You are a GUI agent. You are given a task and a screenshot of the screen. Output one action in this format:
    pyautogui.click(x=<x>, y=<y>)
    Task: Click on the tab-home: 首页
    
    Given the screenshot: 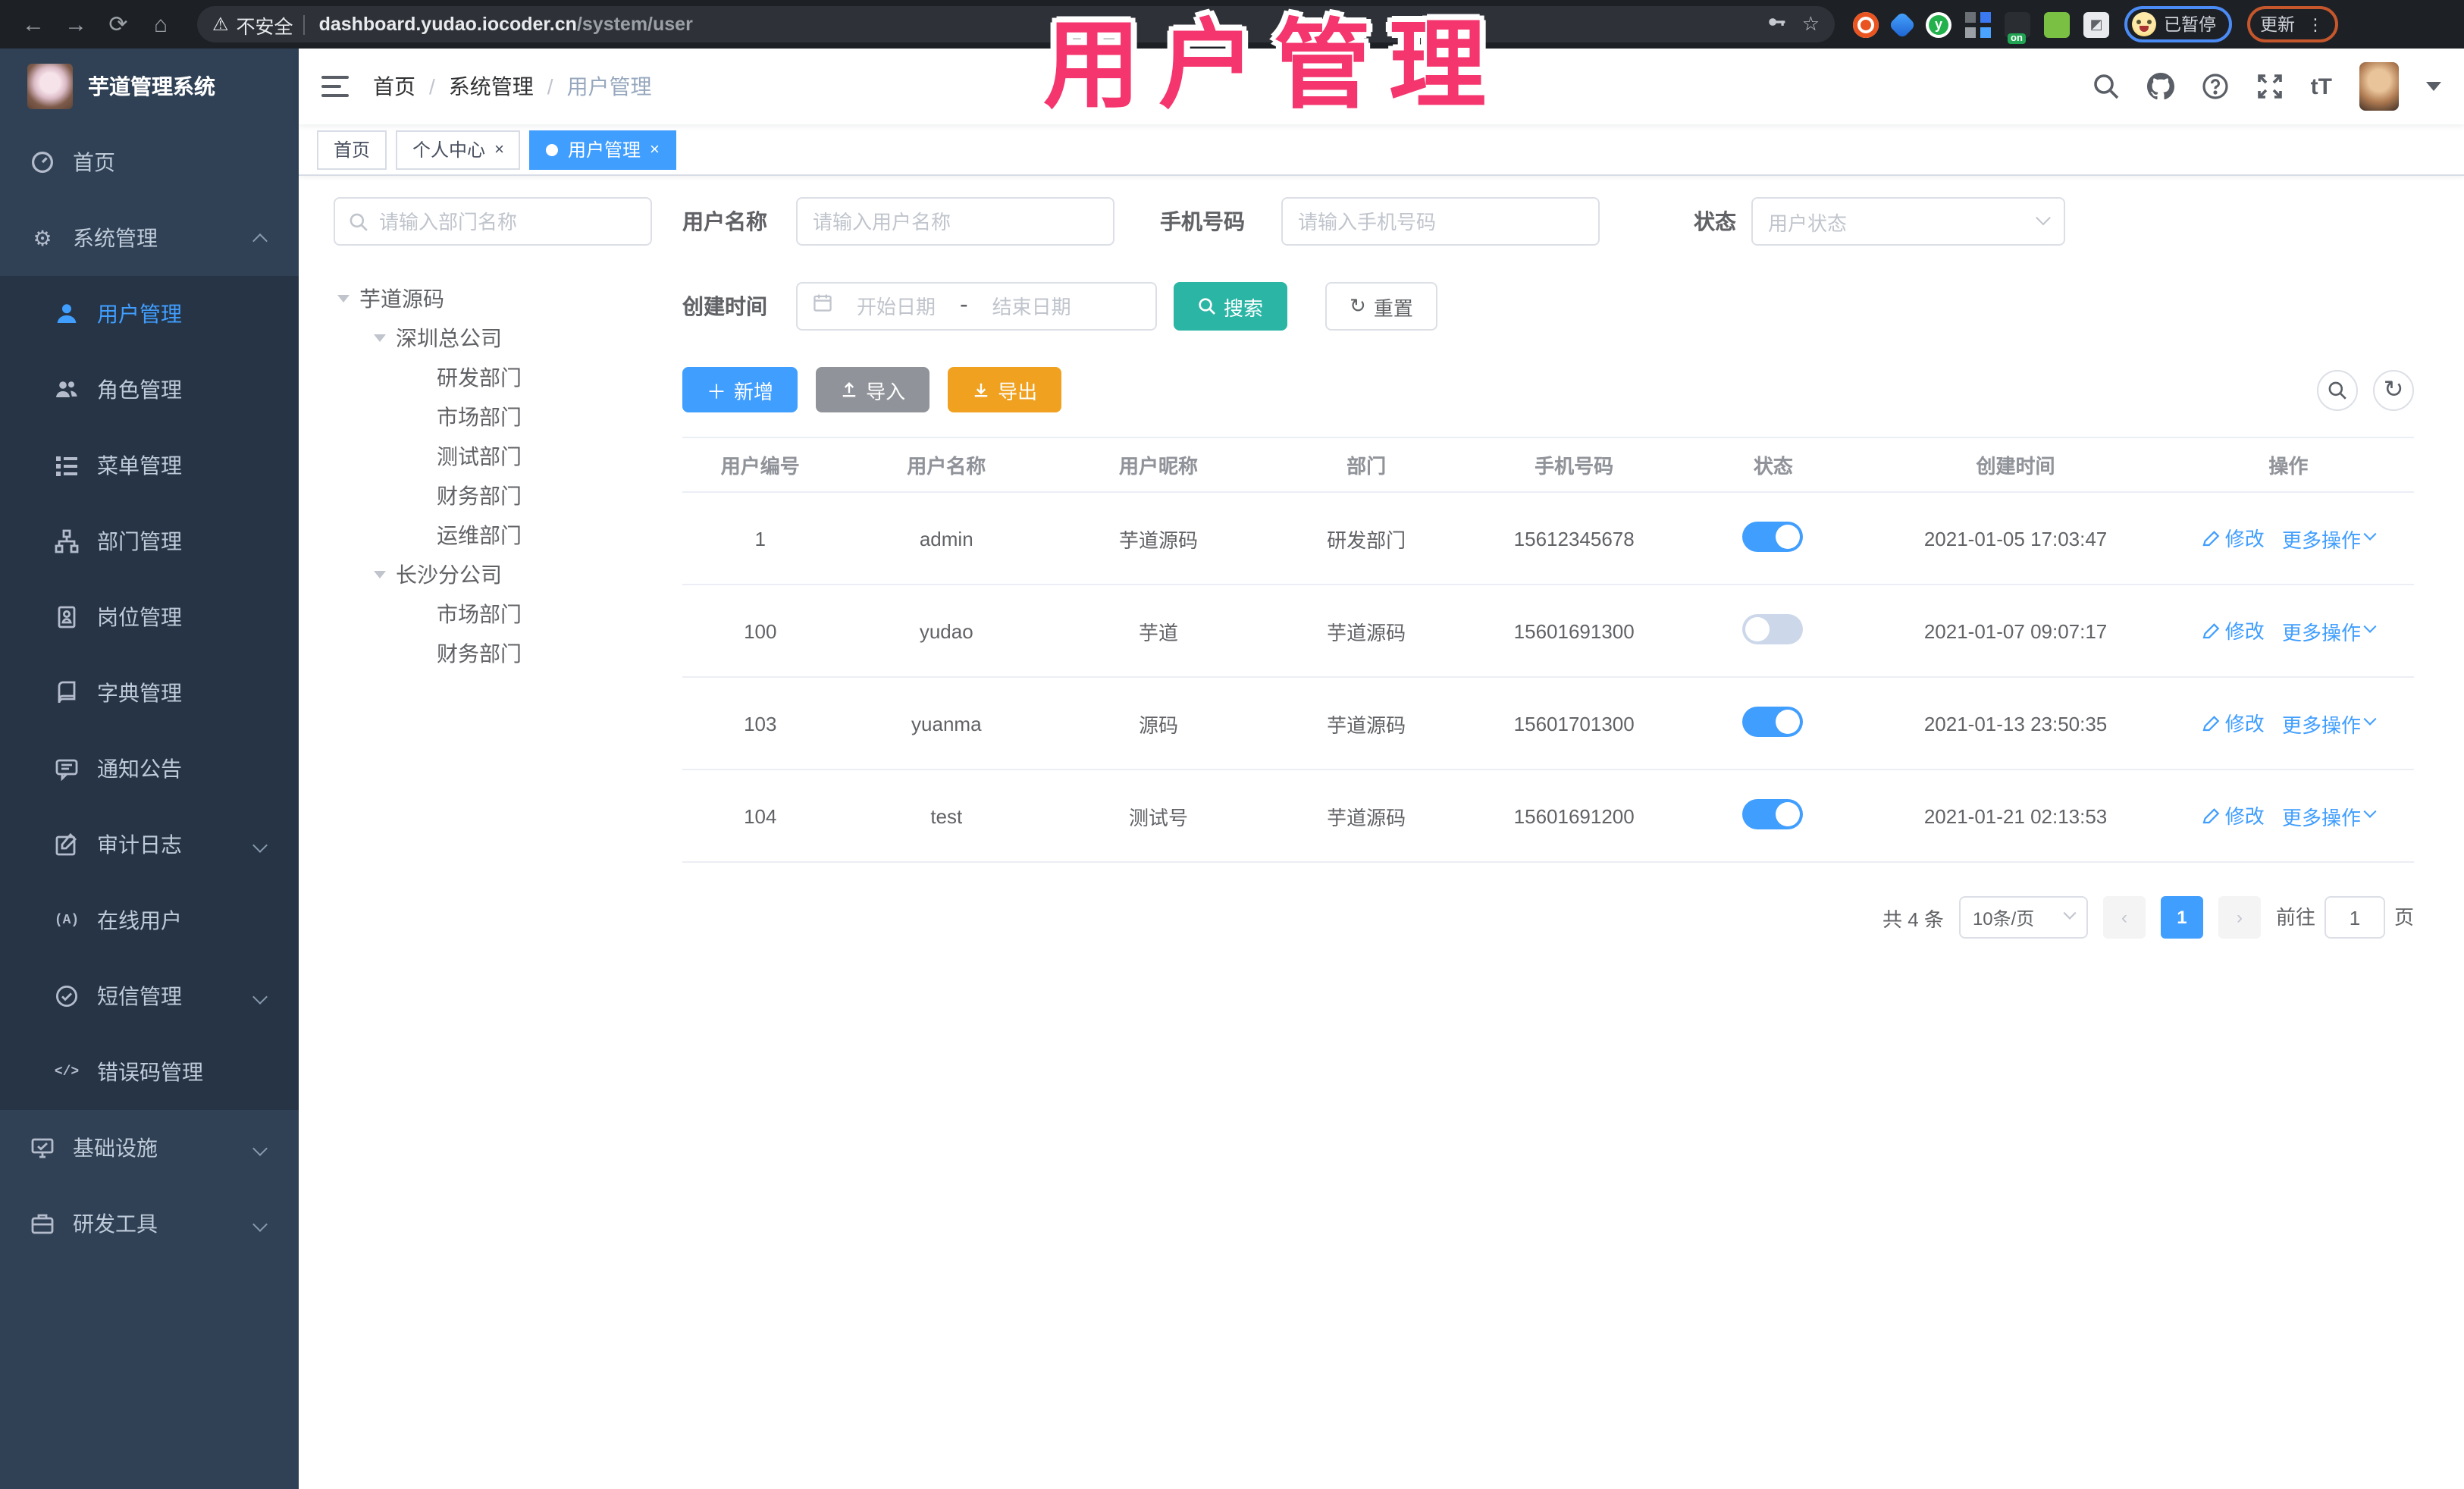 What is the action you would take?
    pyautogui.click(x=352, y=150)
    